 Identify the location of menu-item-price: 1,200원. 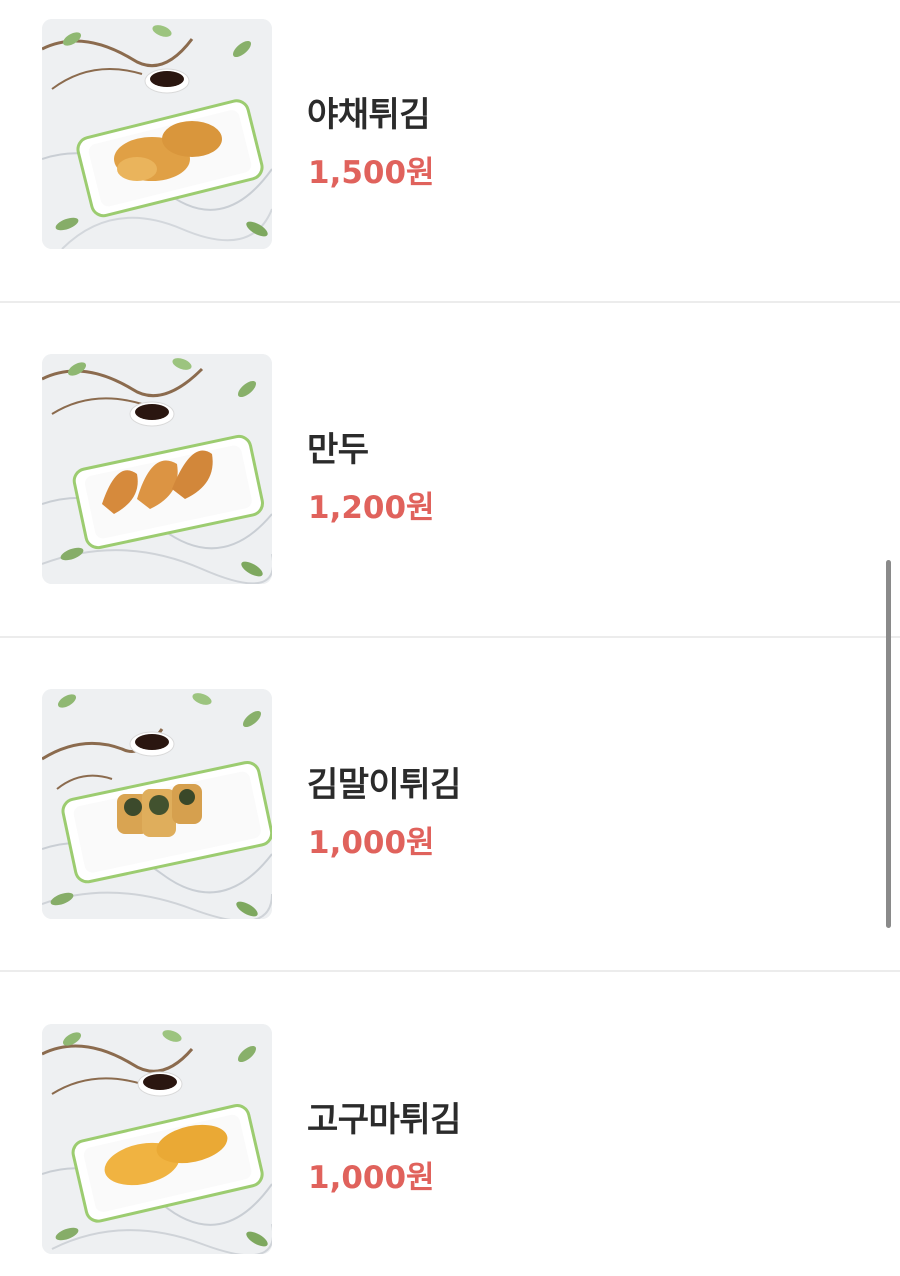
(371, 508).